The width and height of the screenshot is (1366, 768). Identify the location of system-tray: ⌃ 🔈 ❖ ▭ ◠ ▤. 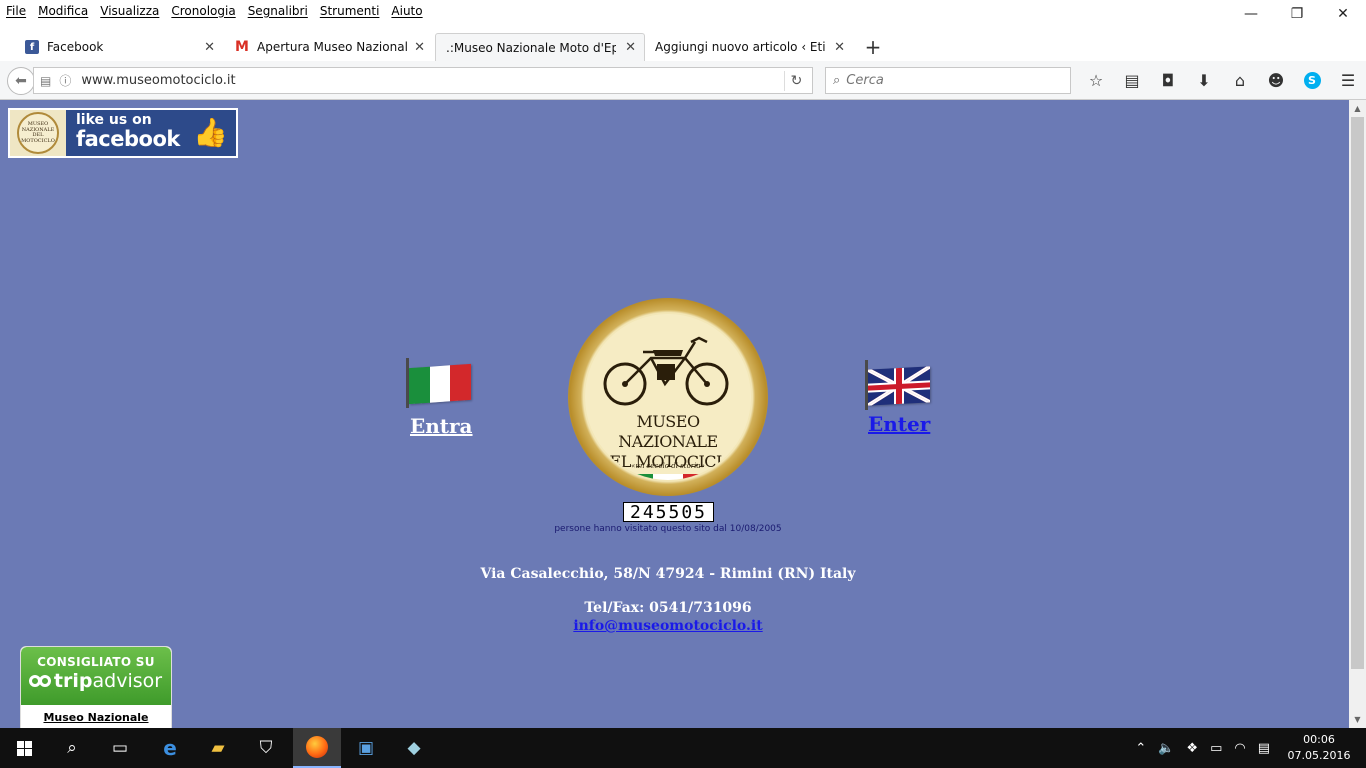
(1202, 748).